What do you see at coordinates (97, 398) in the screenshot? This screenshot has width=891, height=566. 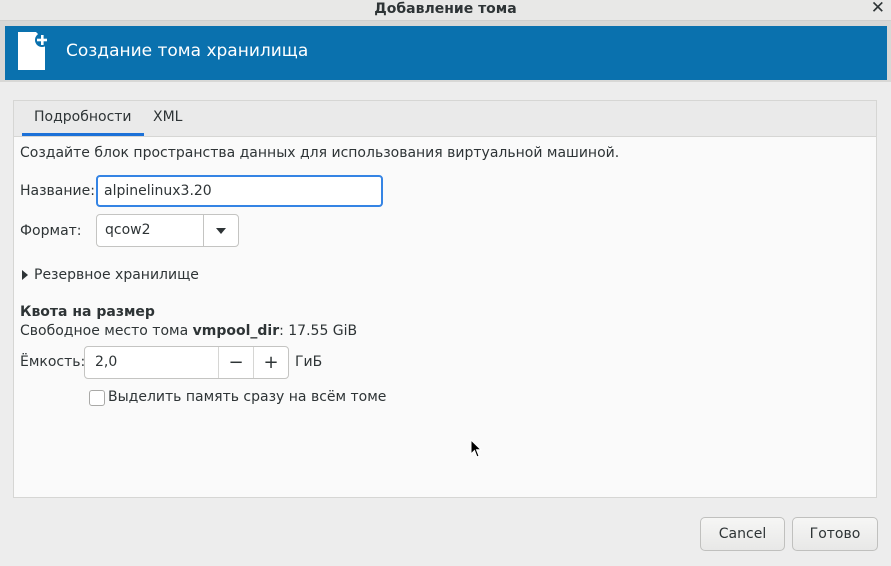 I see `allocate-checkbox` at bounding box center [97, 398].